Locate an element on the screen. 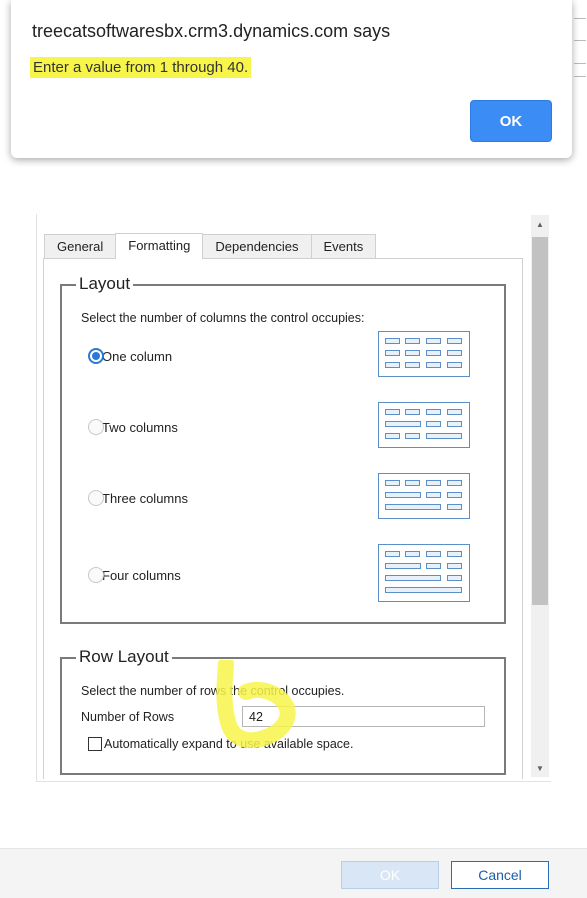  alert-message: Enter a value from 1 through 40. is located at coordinates (141, 67).